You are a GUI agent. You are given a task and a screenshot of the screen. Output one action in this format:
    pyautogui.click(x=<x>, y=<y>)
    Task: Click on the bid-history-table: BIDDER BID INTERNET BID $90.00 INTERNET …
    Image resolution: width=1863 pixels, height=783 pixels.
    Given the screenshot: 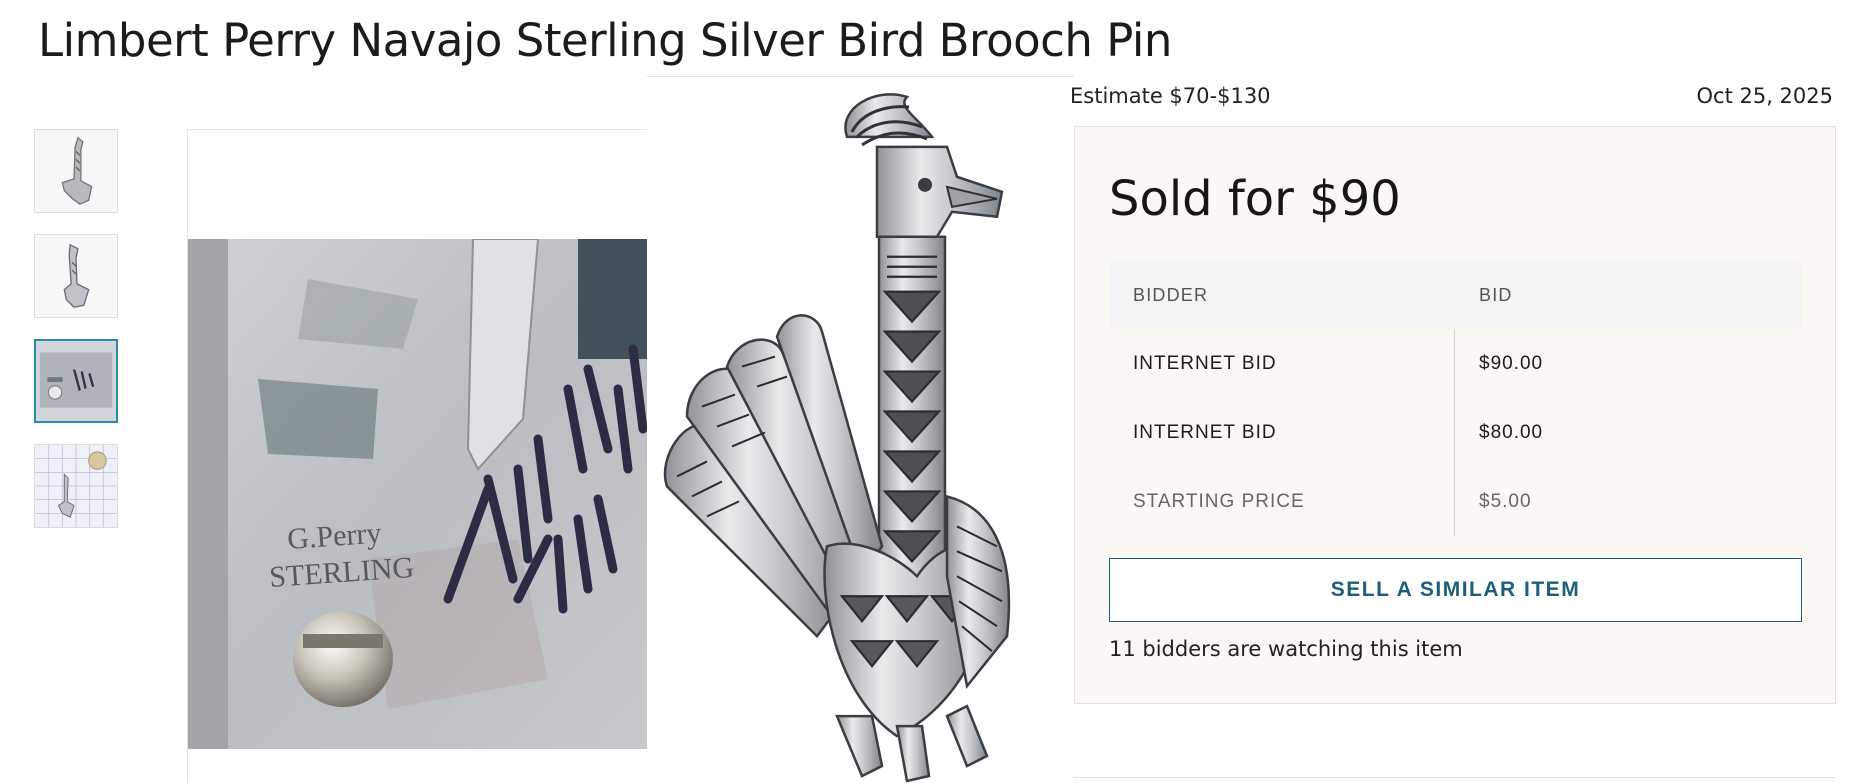 What is the action you would take?
    pyautogui.click(x=1455, y=398)
    